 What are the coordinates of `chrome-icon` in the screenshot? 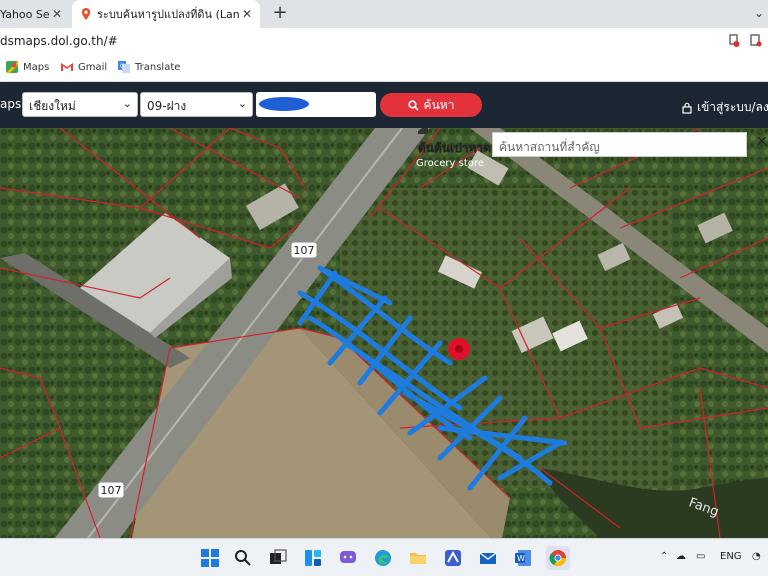 It's located at (558, 558).